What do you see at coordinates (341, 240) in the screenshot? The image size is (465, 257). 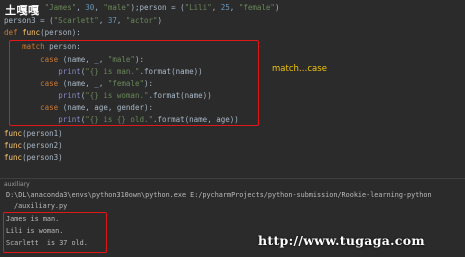 I see `watermark-url: http://www.tugaga.com` at bounding box center [341, 240].